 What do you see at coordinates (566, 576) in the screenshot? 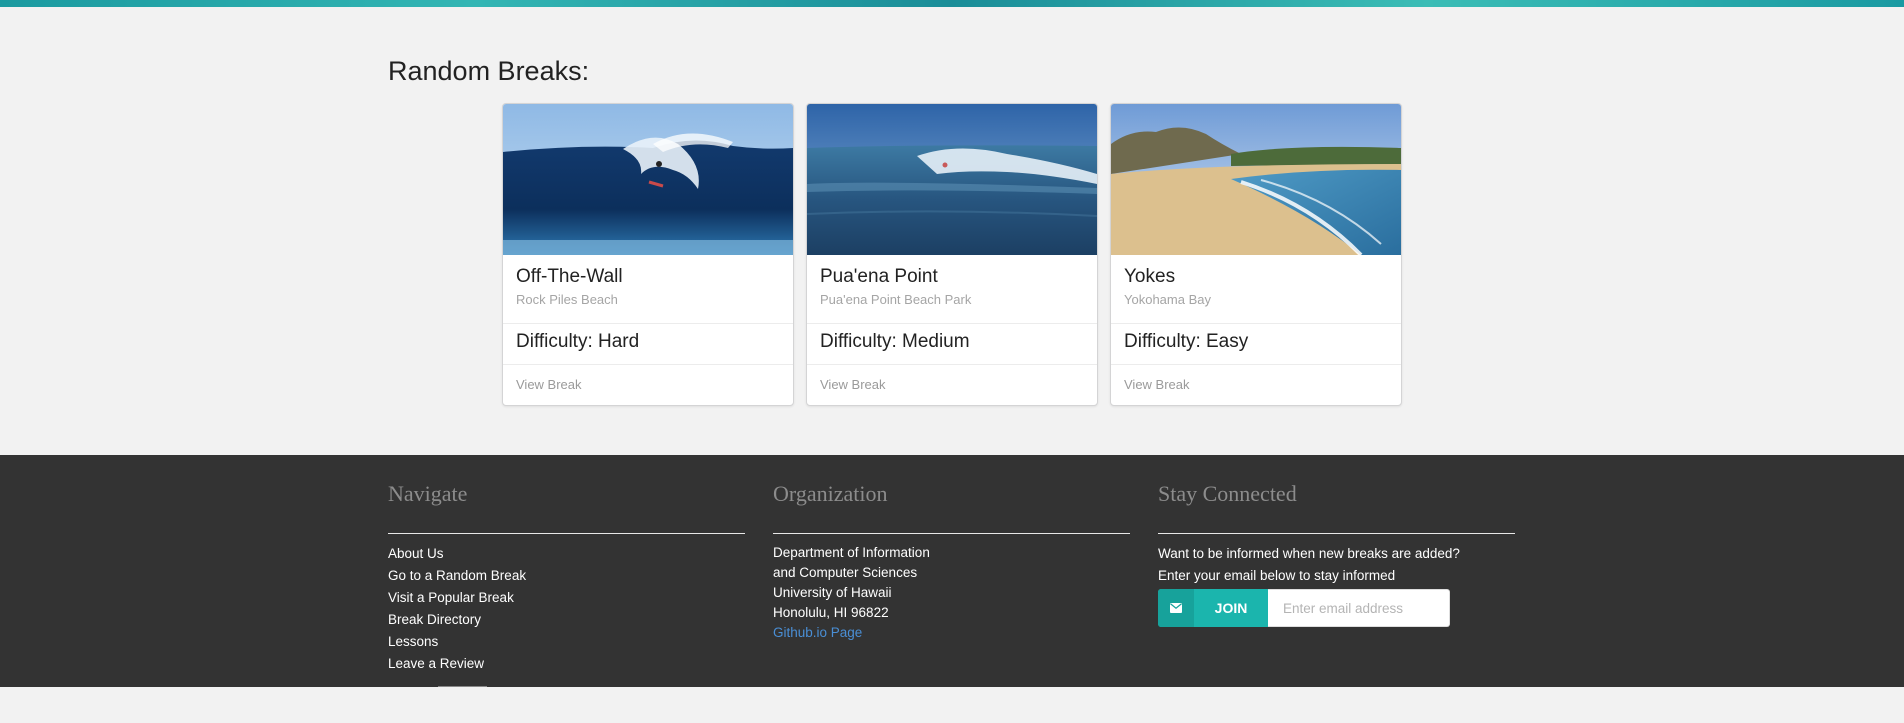
I see `footer-link-random-break: Go to a Random Break` at bounding box center [566, 576].